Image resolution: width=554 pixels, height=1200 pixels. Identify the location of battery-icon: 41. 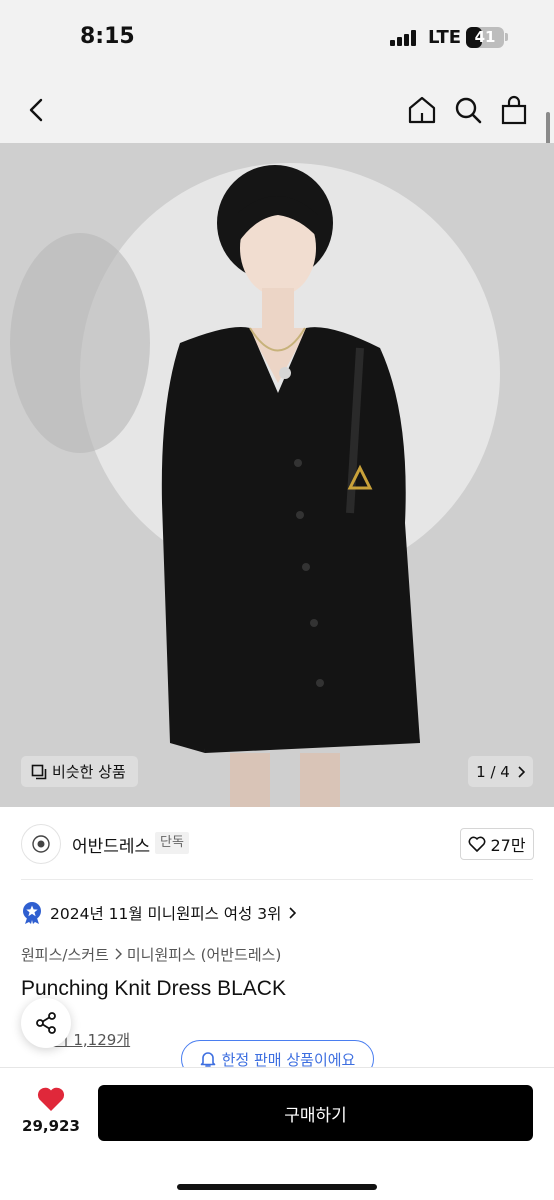
(485, 37).